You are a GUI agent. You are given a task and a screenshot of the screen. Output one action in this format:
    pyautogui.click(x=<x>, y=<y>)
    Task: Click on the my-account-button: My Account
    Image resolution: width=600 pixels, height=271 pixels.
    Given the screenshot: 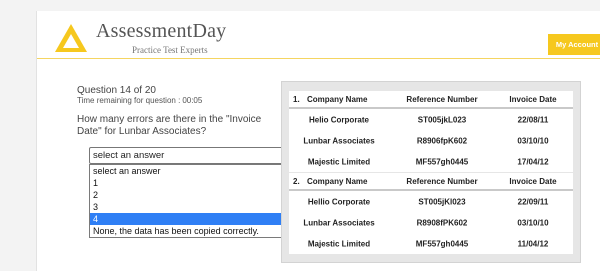 What is the action you would take?
    pyautogui.click(x=574, y=44)
    